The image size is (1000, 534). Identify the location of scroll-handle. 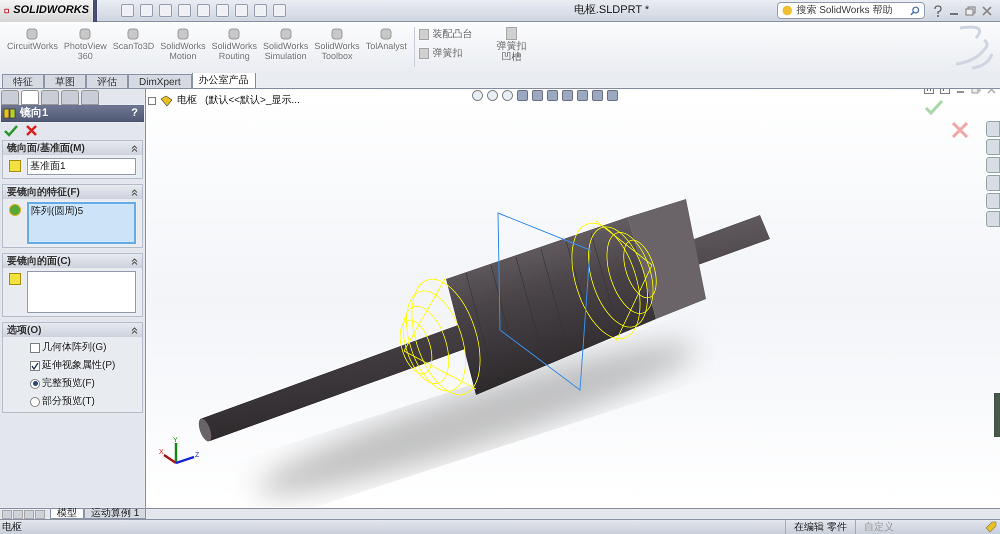
(997, 415).